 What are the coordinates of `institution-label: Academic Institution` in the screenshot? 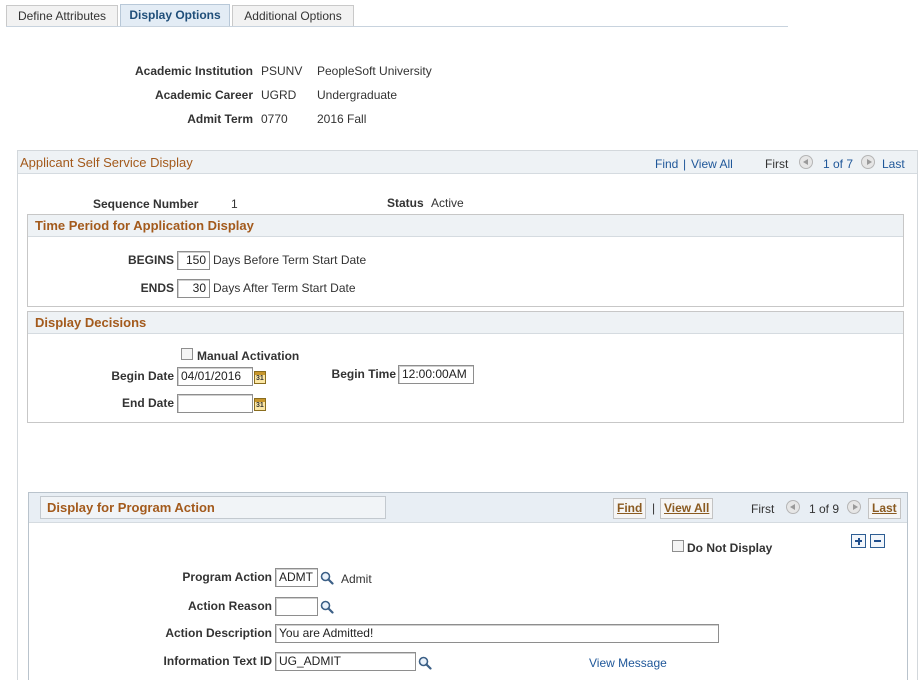 It's located at (193, 71).